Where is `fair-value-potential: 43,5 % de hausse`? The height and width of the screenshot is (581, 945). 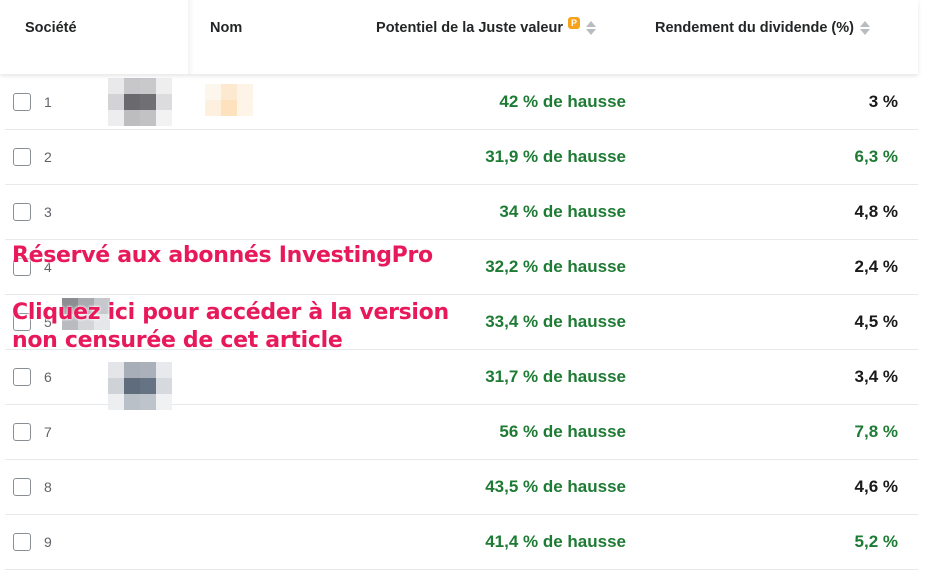 fair-value-potential: 43,5 % de hausse is located at coordinates (555, 486).